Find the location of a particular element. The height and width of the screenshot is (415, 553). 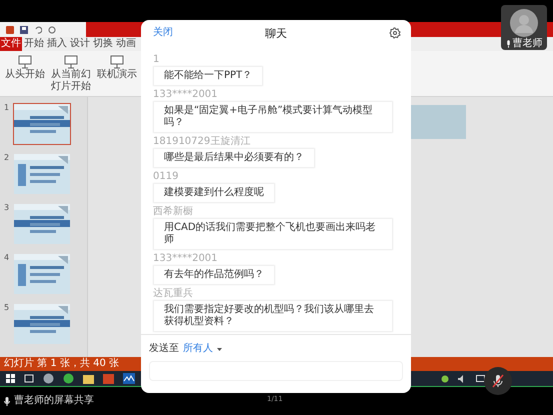

ribbon-tab: 设计 is located at coordinates (80, 44).